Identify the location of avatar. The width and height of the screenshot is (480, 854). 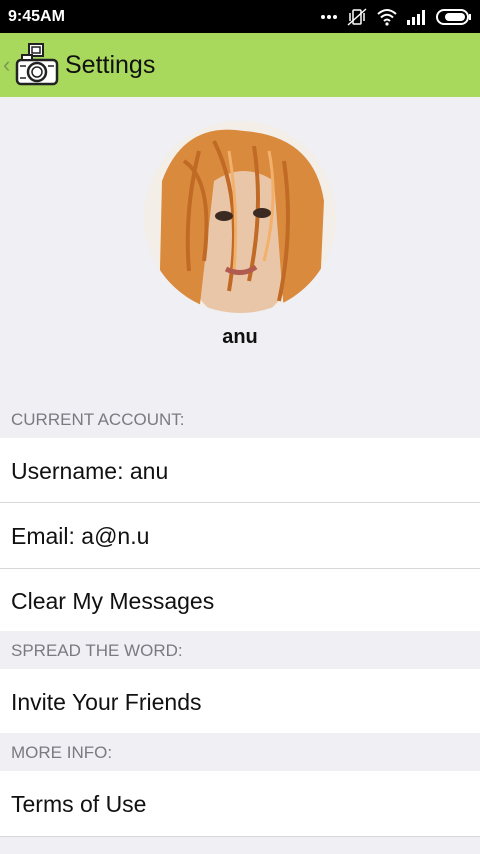
(240, 217).